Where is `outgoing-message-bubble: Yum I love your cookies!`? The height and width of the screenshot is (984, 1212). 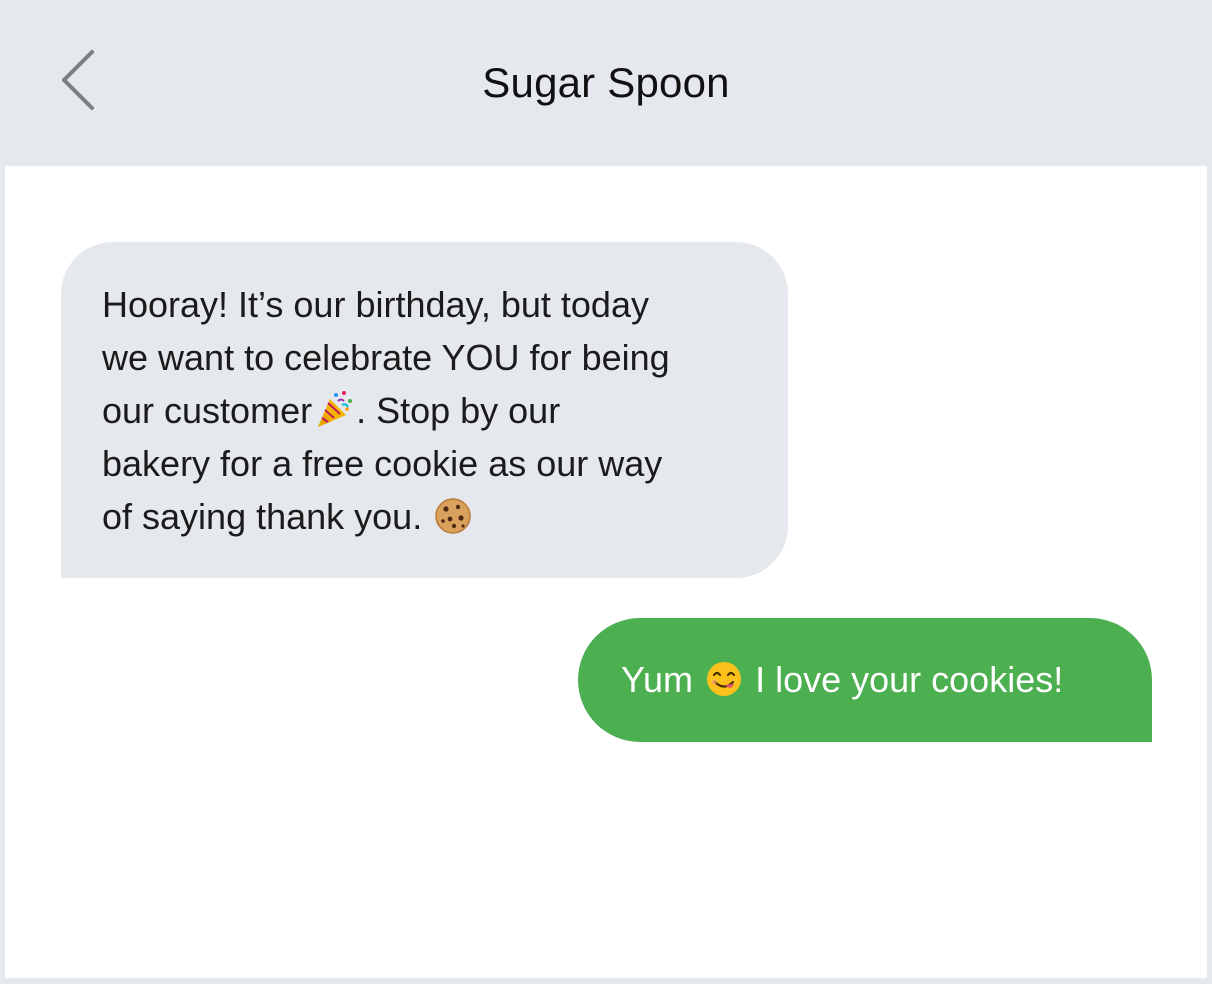
outgoing-message-bubble: Yum I love your cookies! is located at coordinates (865, 680).